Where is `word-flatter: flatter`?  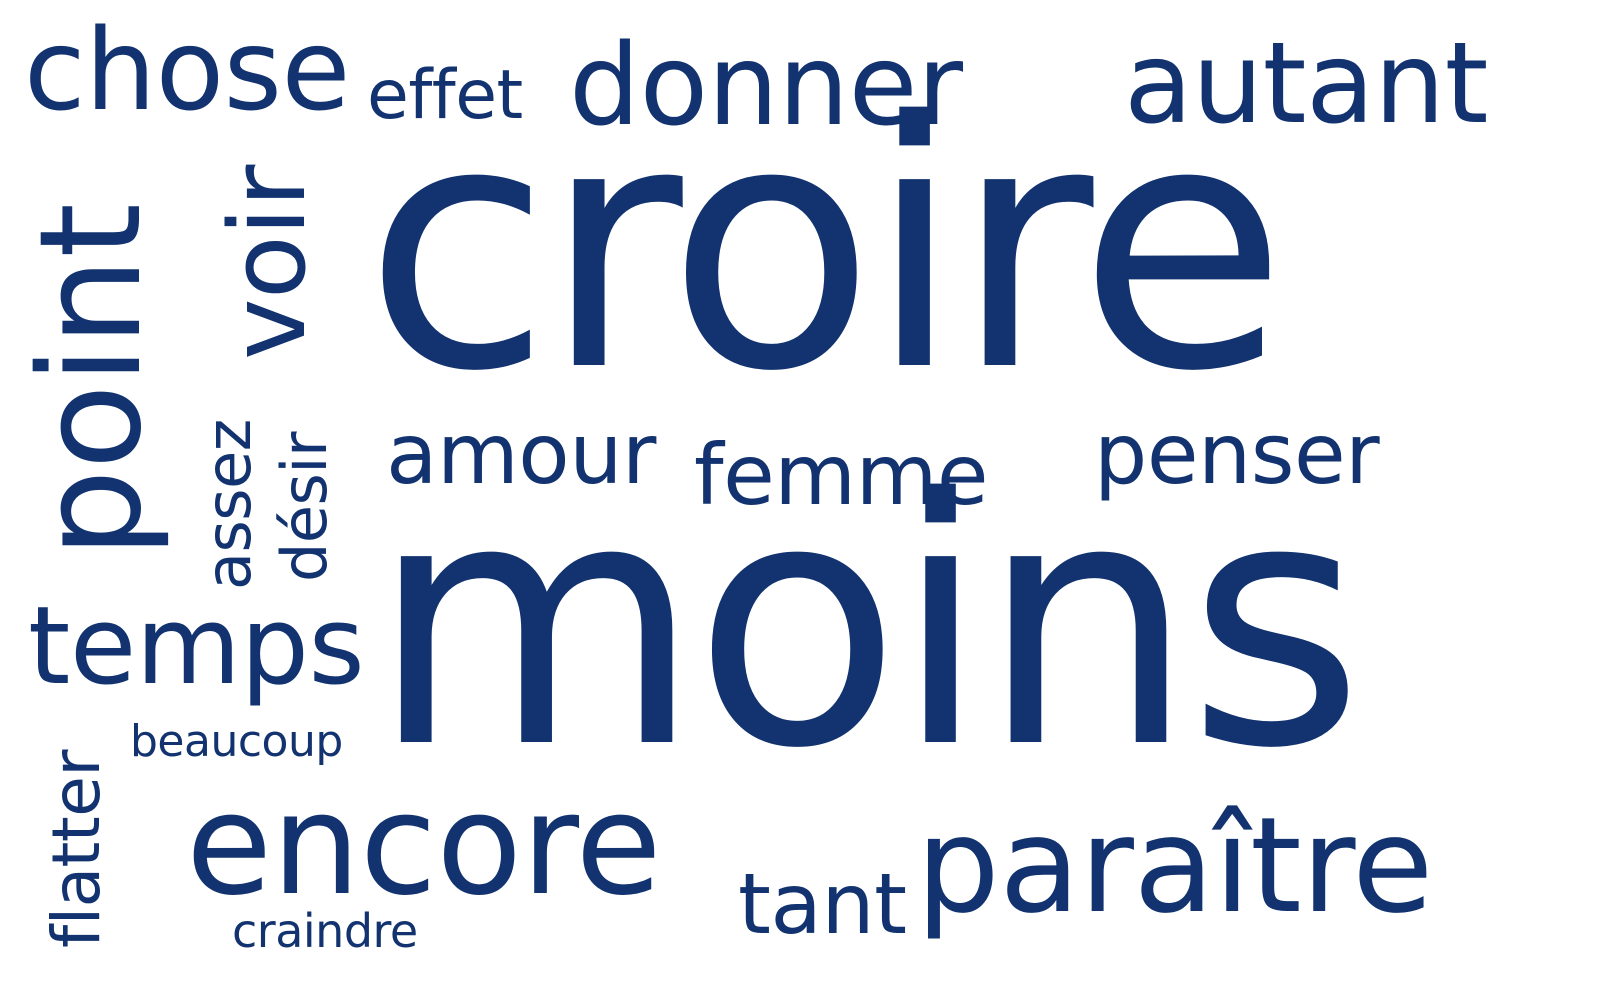
word-flatter: flatter is located at coordinates (76, 848).